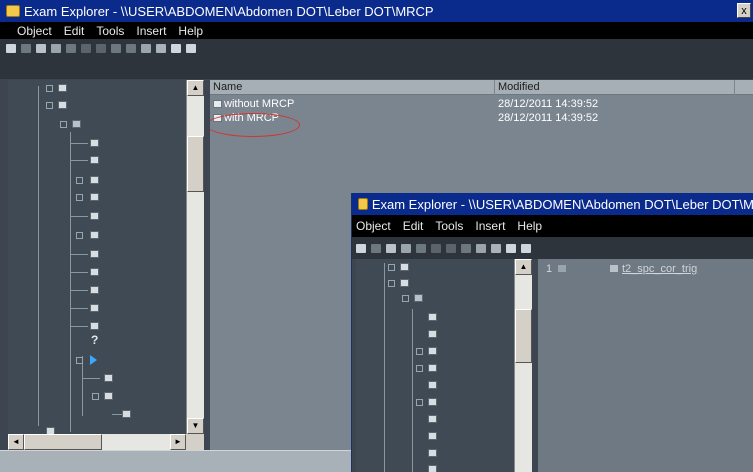  Describe the element at coordinates (615, 87) in the screenshot. I see `column-header-modified: Modified` at that location.